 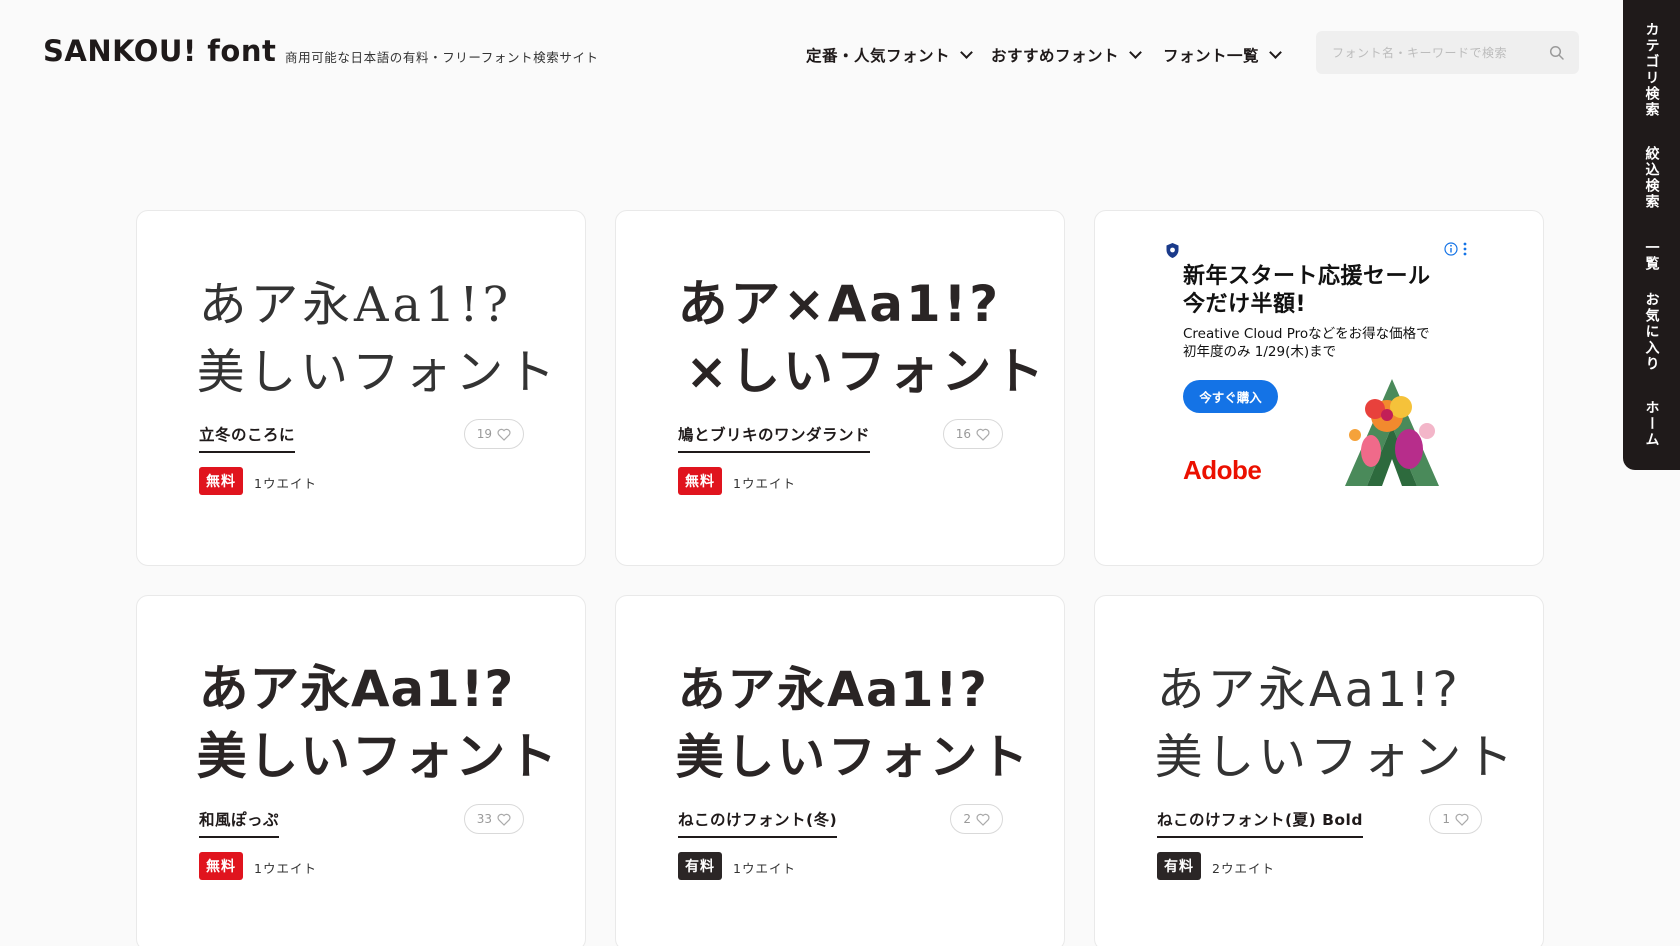 I want to click on like-count: 16, so click(x=963, y=434).